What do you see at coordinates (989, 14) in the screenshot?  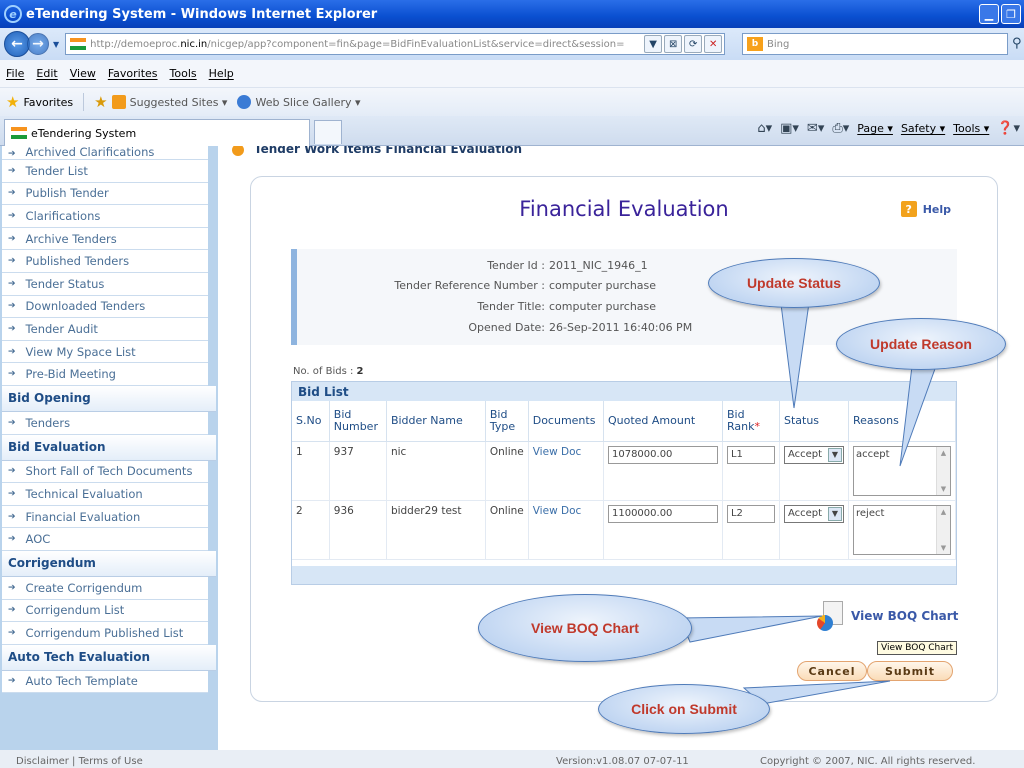 I see `minimize-button: ▁` at bounding box center [989, 14].